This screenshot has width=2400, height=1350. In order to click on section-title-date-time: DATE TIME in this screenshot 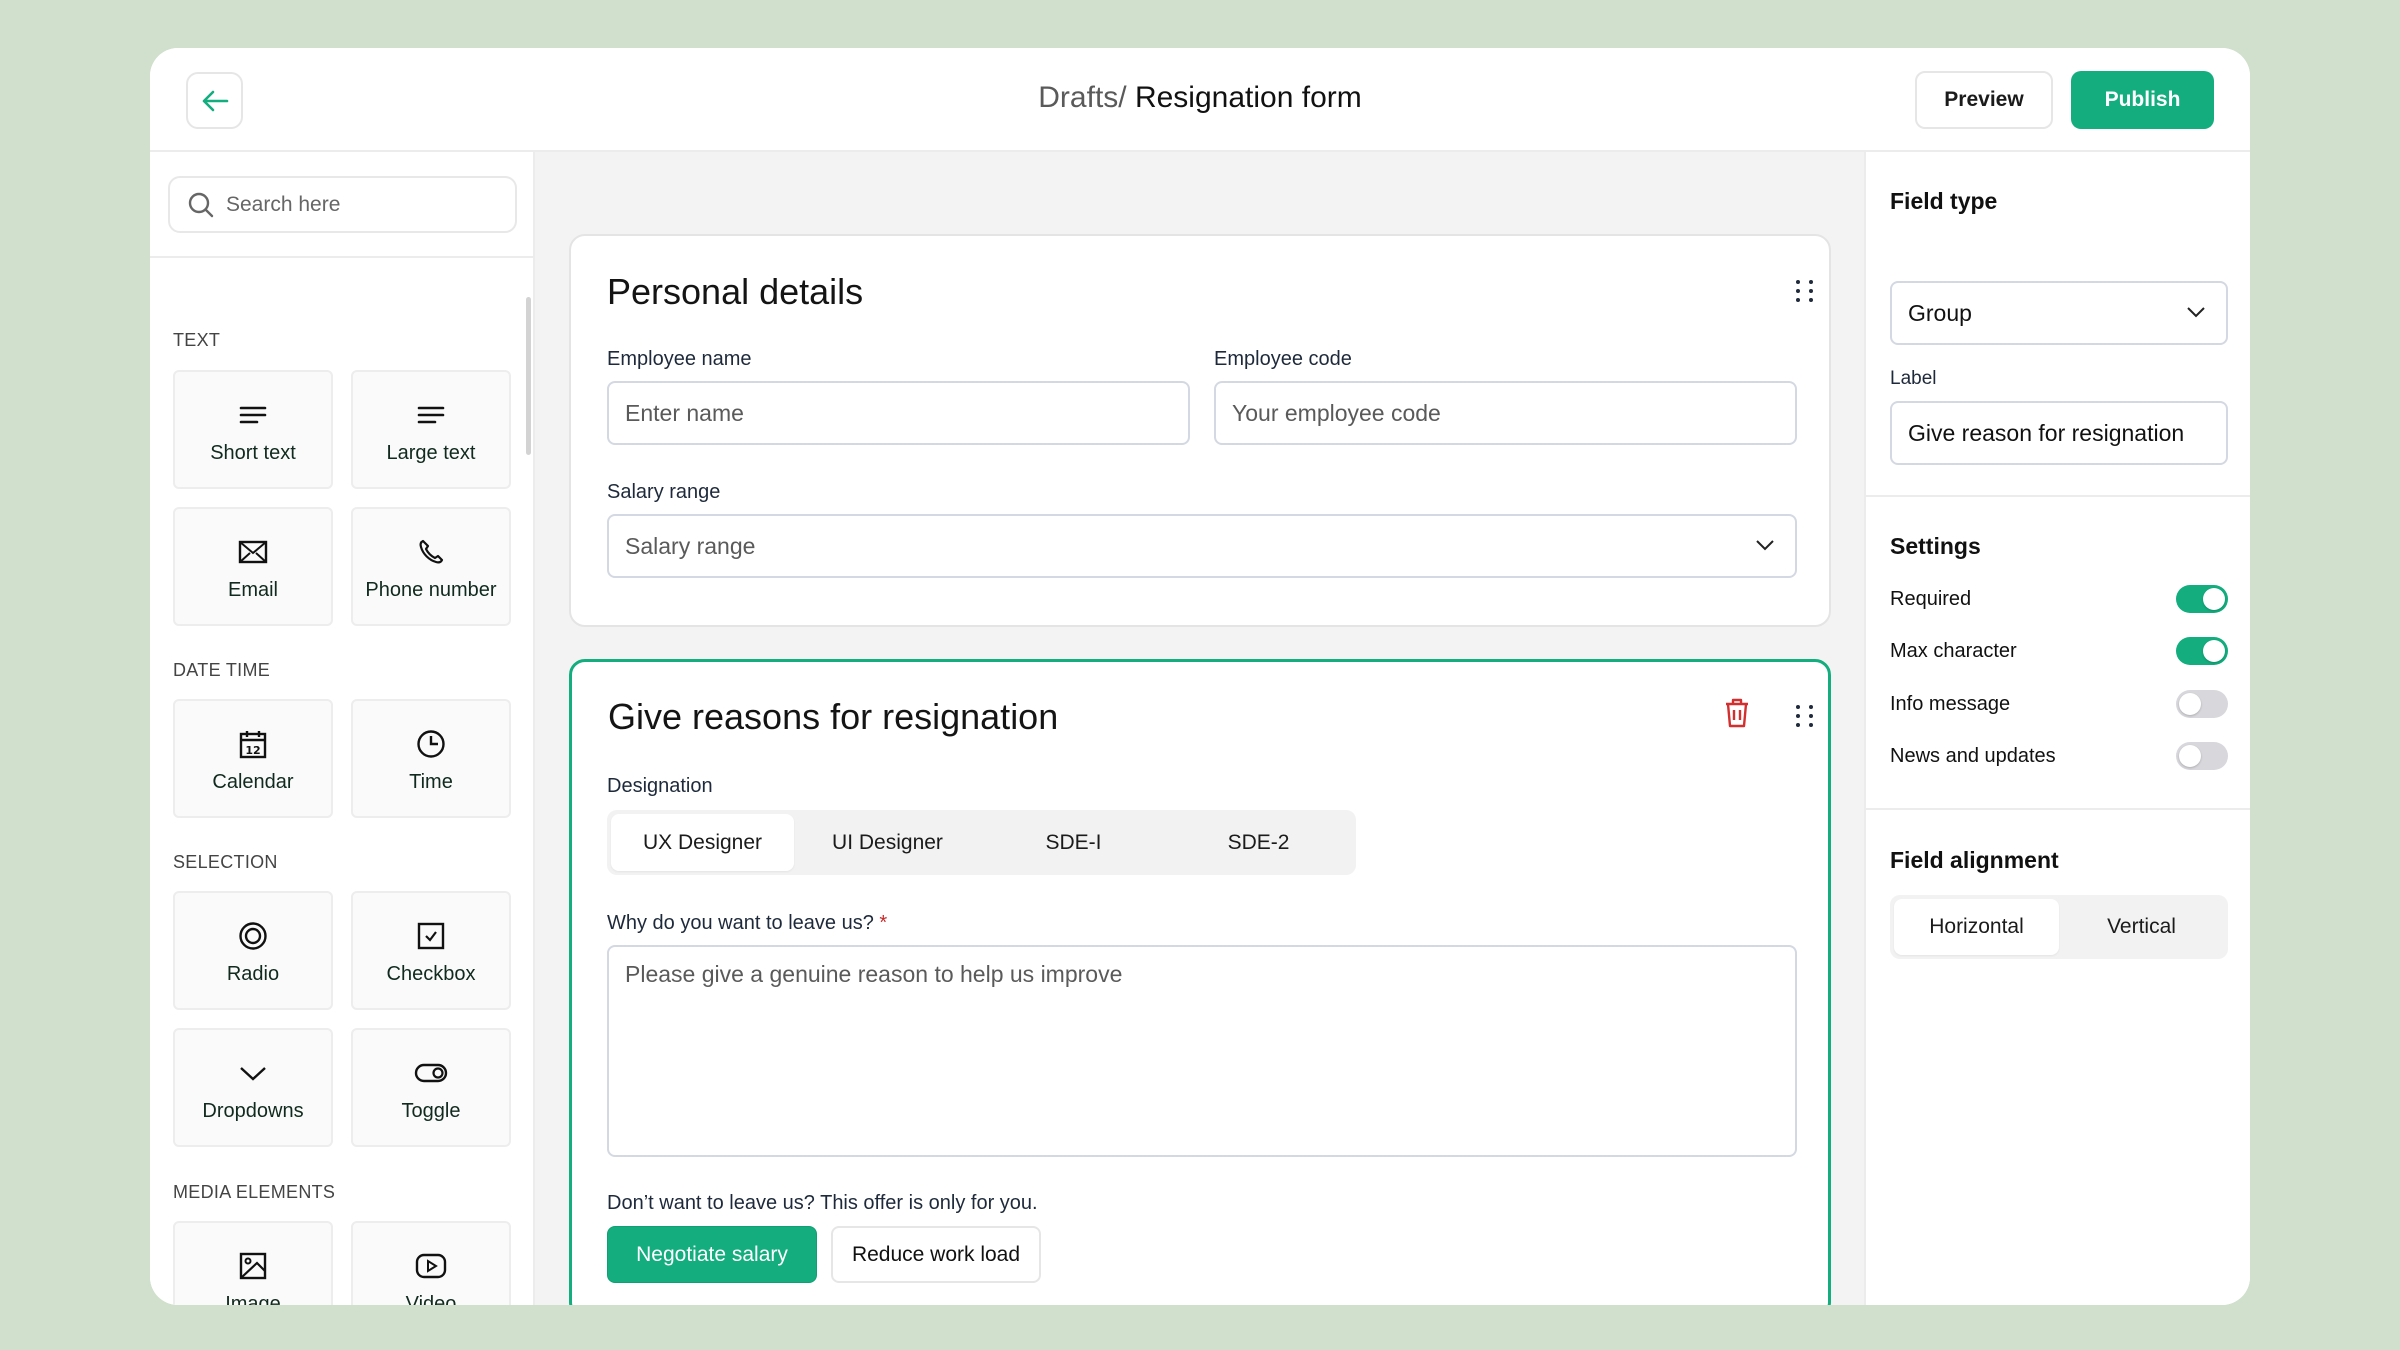, I will do `click(222, 670)`.